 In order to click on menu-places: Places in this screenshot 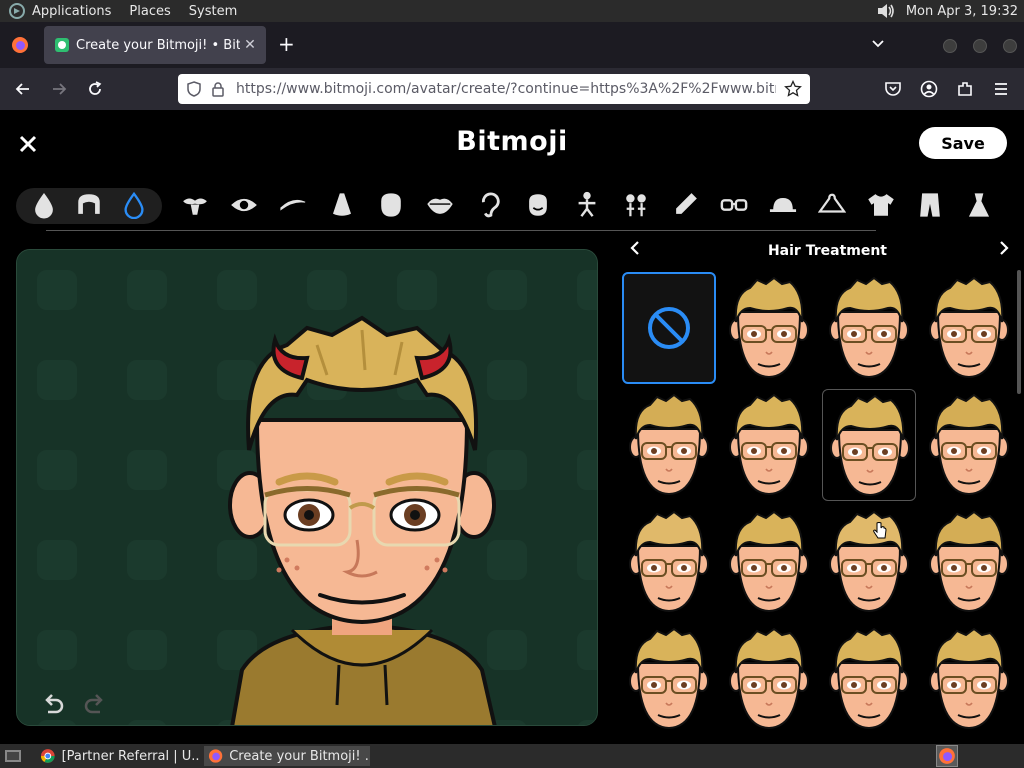, I will do `click(149, 11)`.